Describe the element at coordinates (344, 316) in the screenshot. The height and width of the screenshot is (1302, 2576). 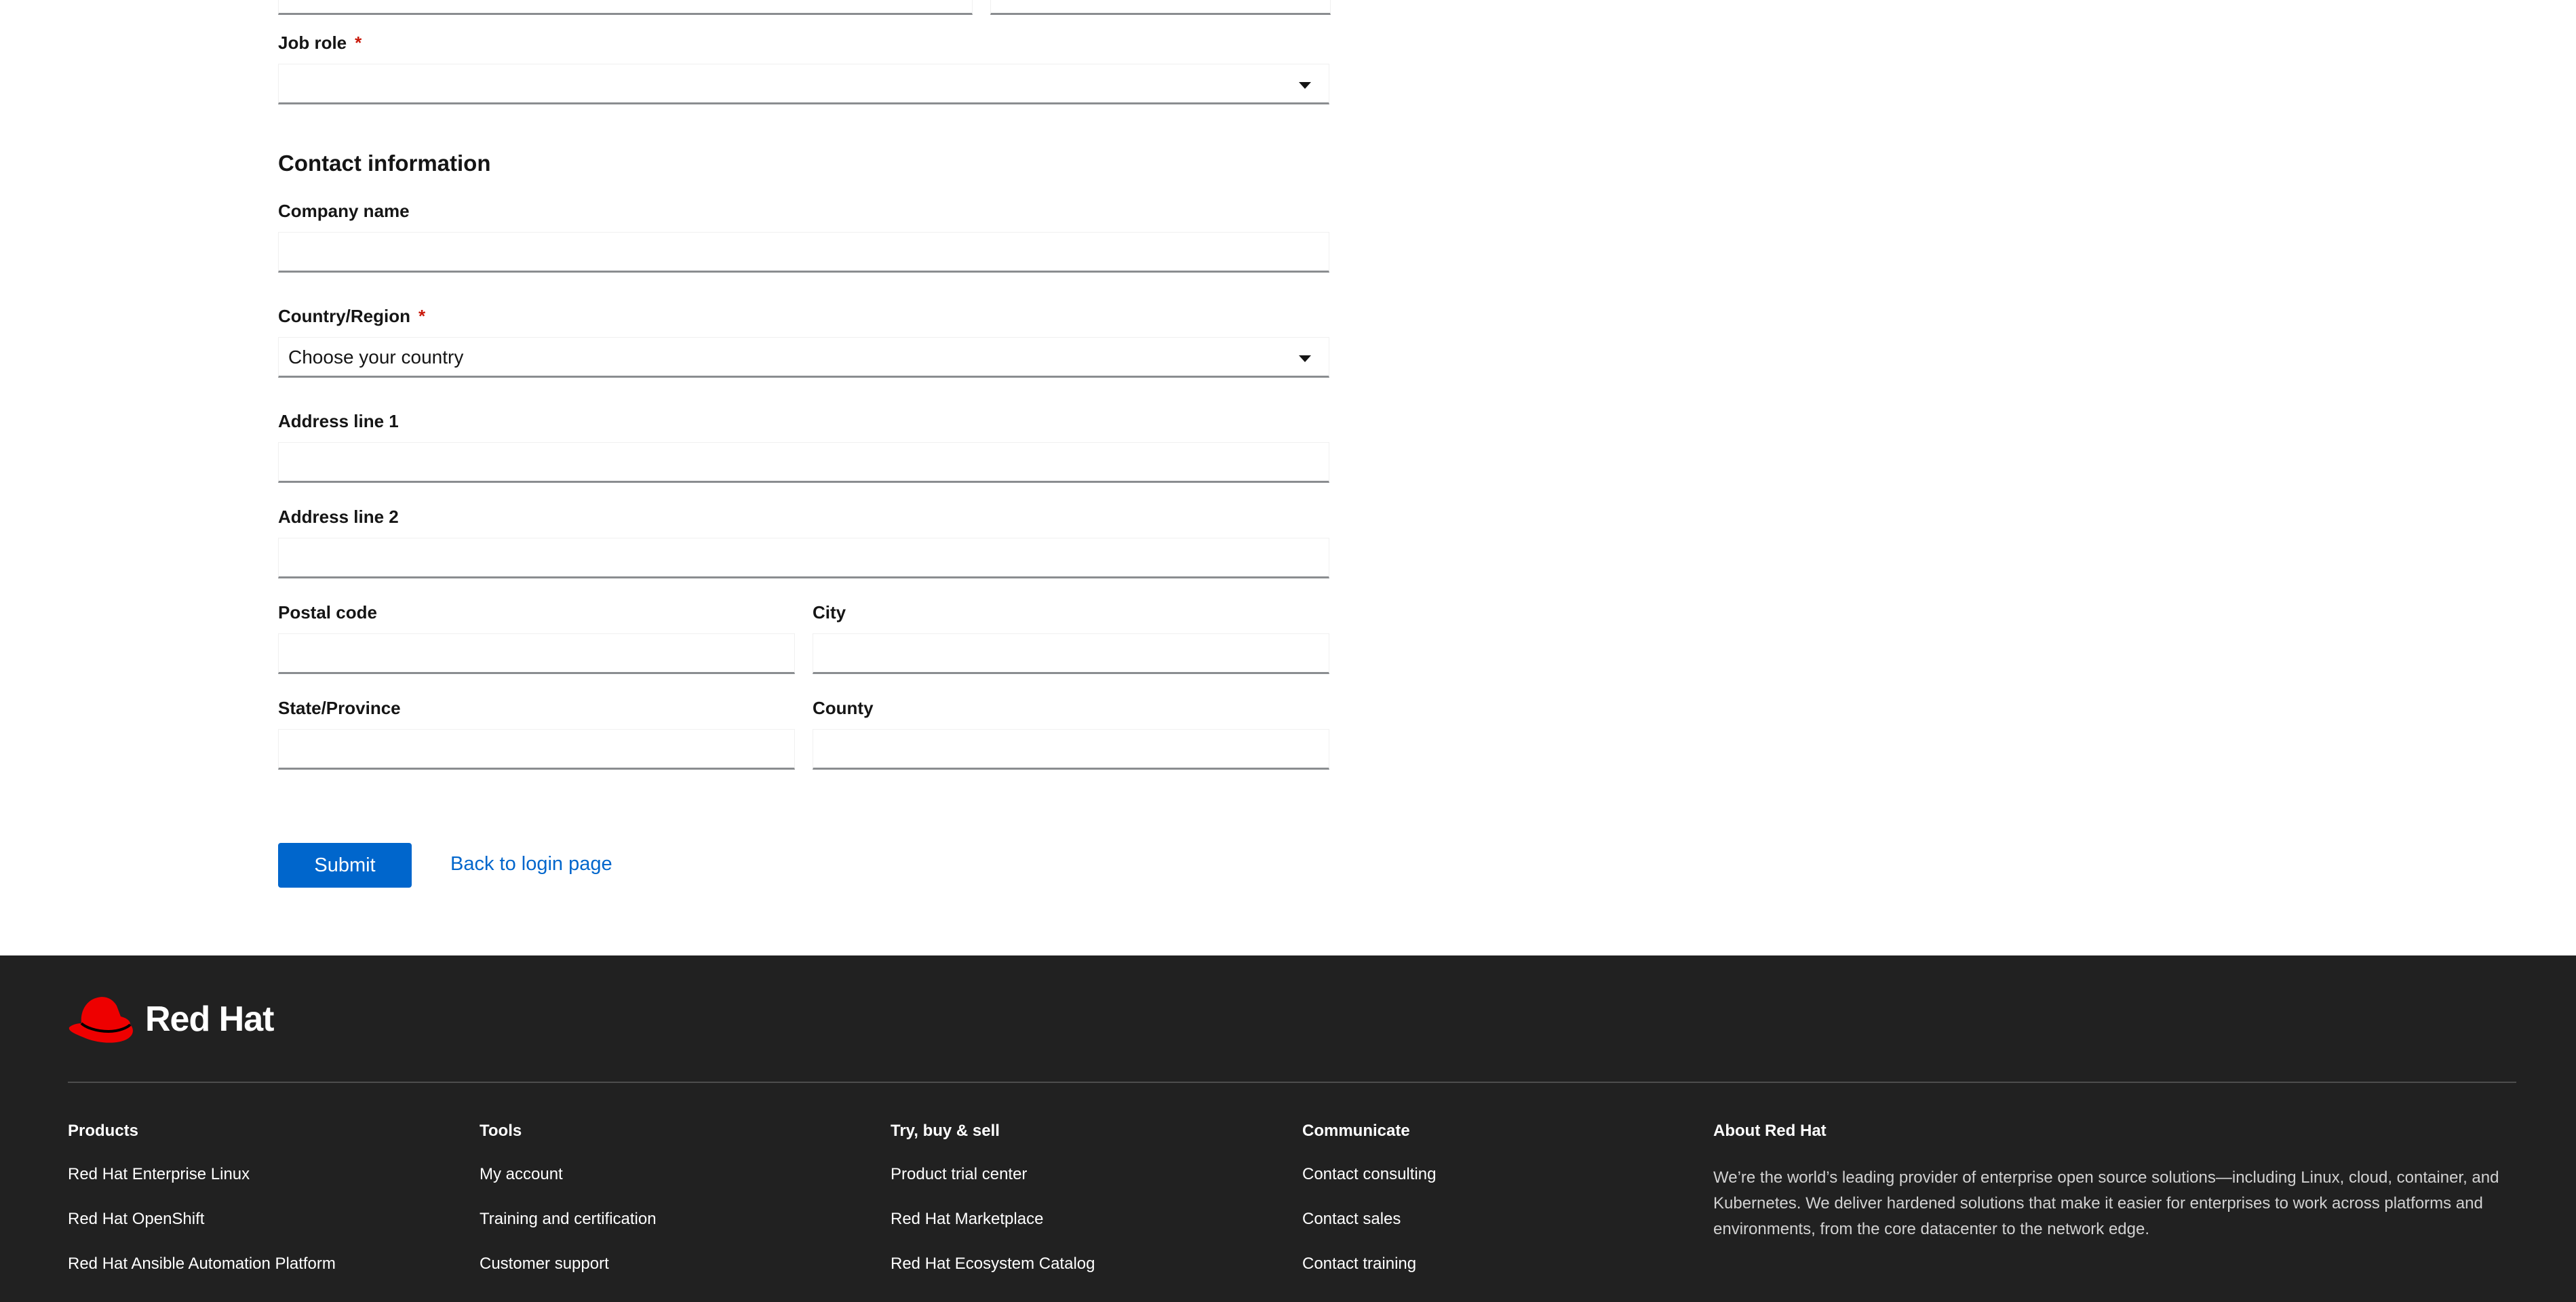
I see `country-label-text: Country/Region` at that location.